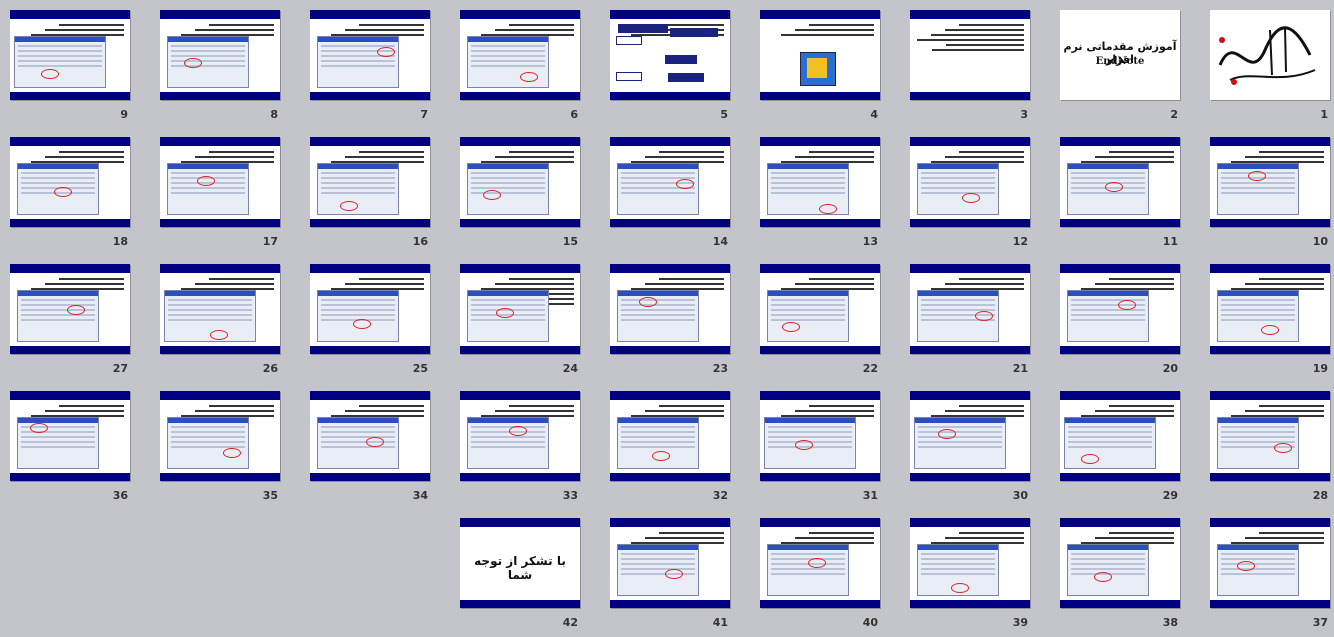  What do you see at coordinates (420, 241) in the screenshot?
I see `slide-number-label: 16` at bounding box center [420, 241].